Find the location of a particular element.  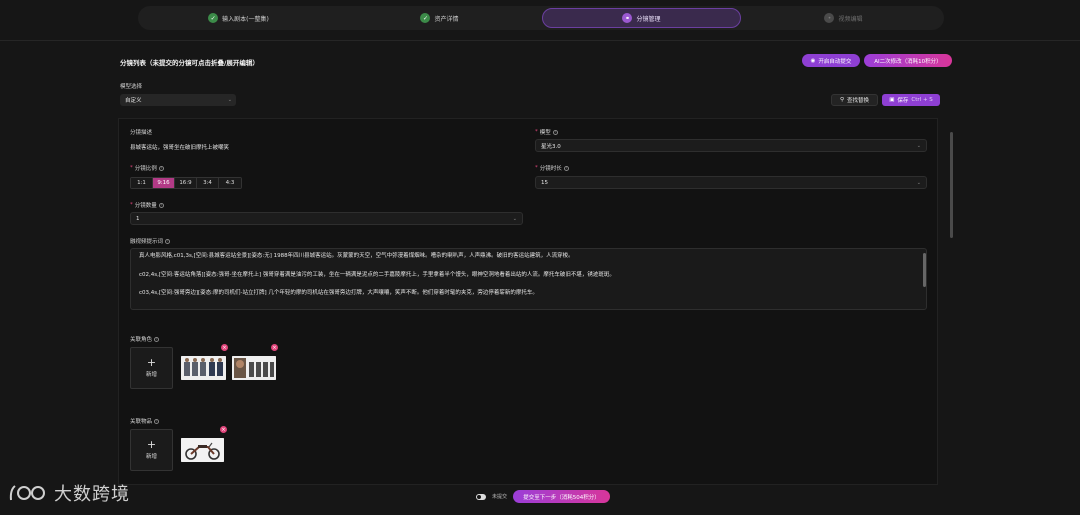

header-divider is located at coordinates (540, 40).